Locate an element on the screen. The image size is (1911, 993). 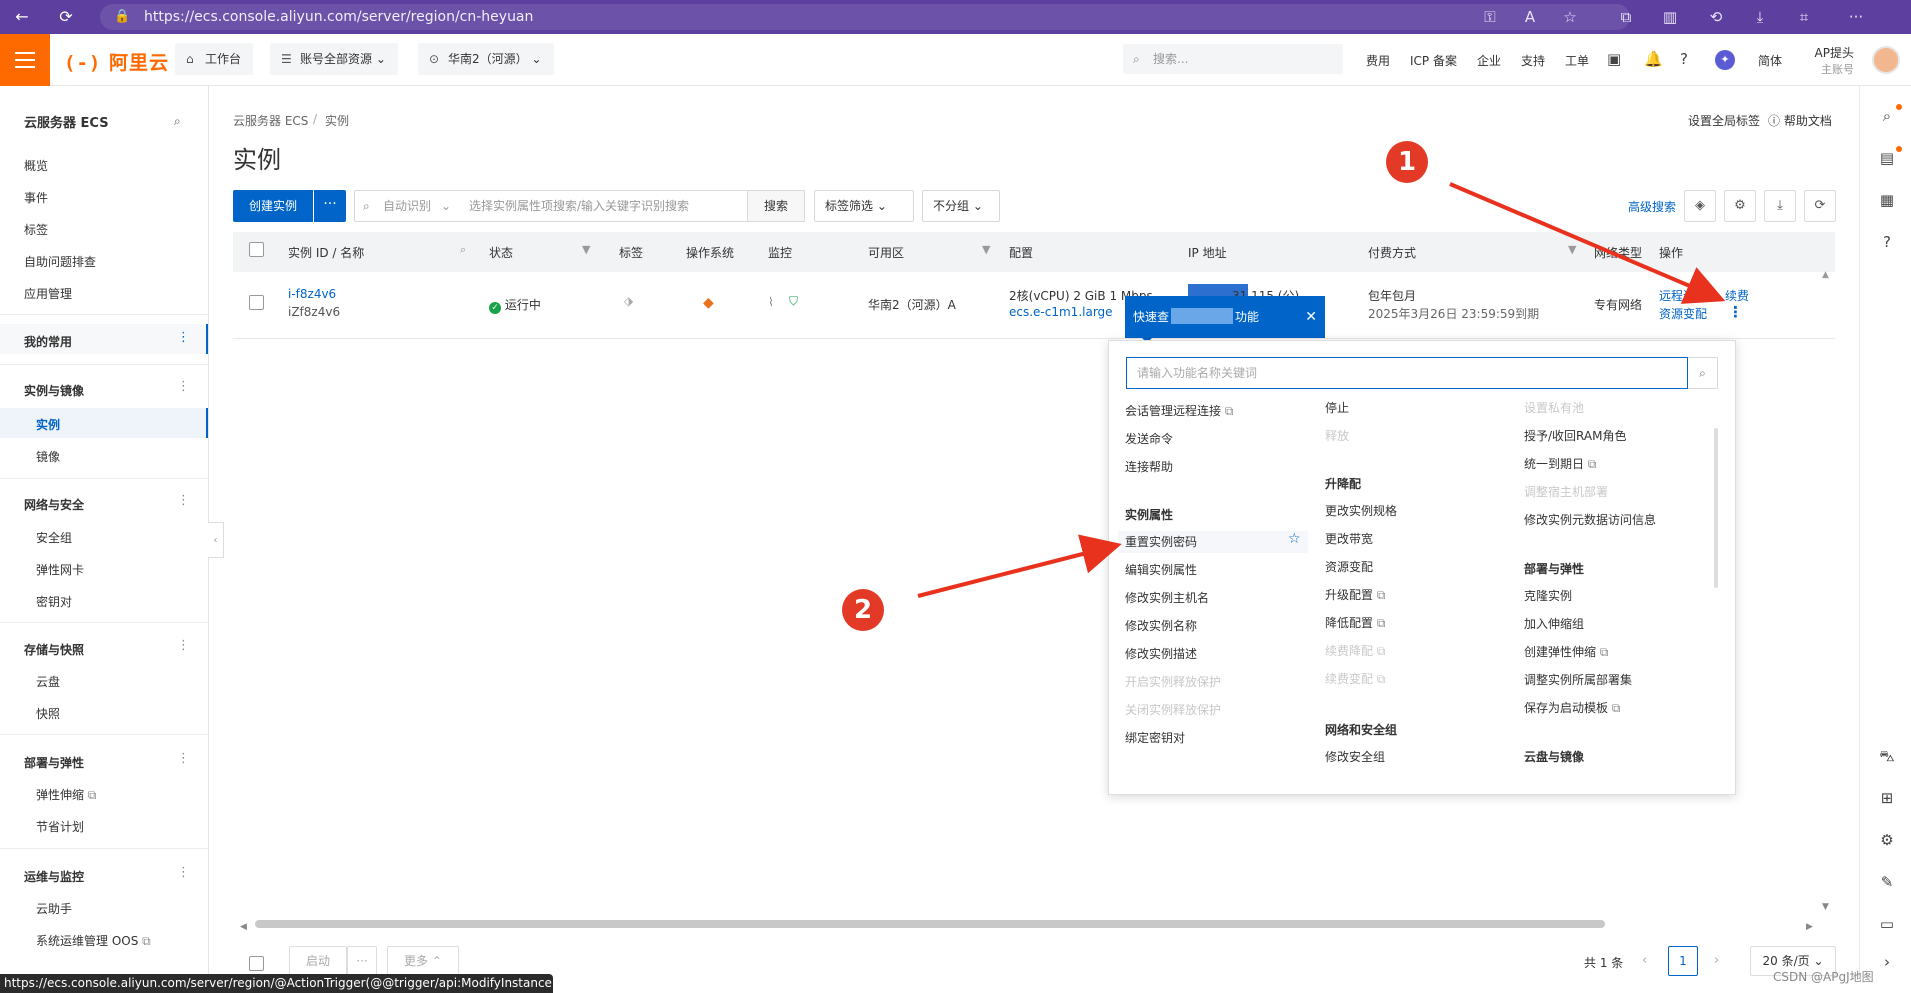
watermark: CSDN @APgJ地图 is located at coordinates (1823, 977).